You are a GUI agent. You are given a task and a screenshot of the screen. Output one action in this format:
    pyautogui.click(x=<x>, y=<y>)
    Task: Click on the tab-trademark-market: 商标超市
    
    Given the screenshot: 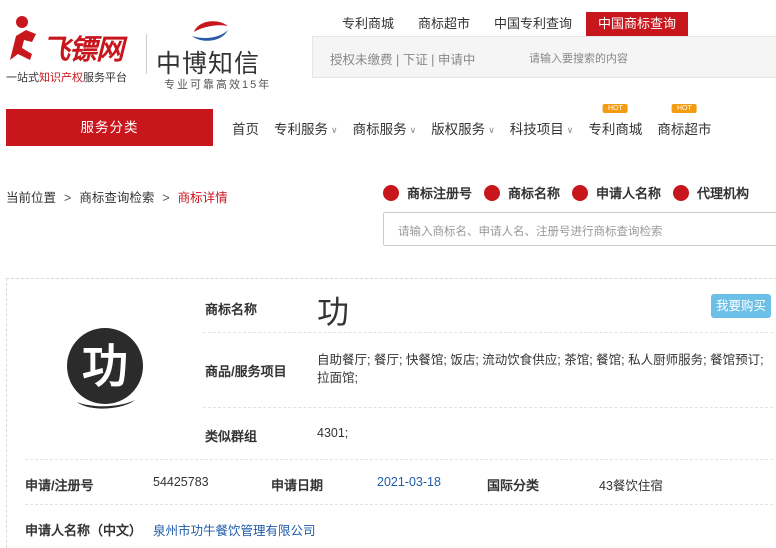 What is the action you would take?
    pyautogui.click(x=444, y=24)
    